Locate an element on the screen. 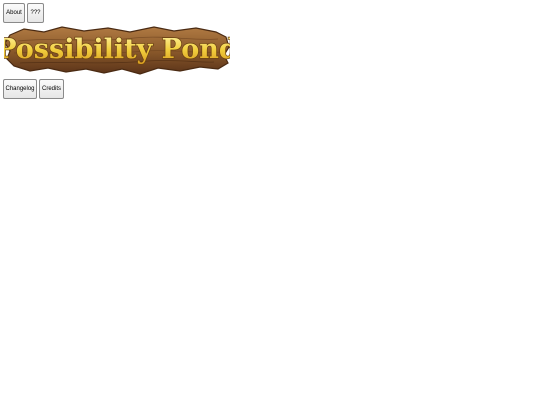  possibility-pond-logo: Possibility Pond is located at coordinates (117, 51).